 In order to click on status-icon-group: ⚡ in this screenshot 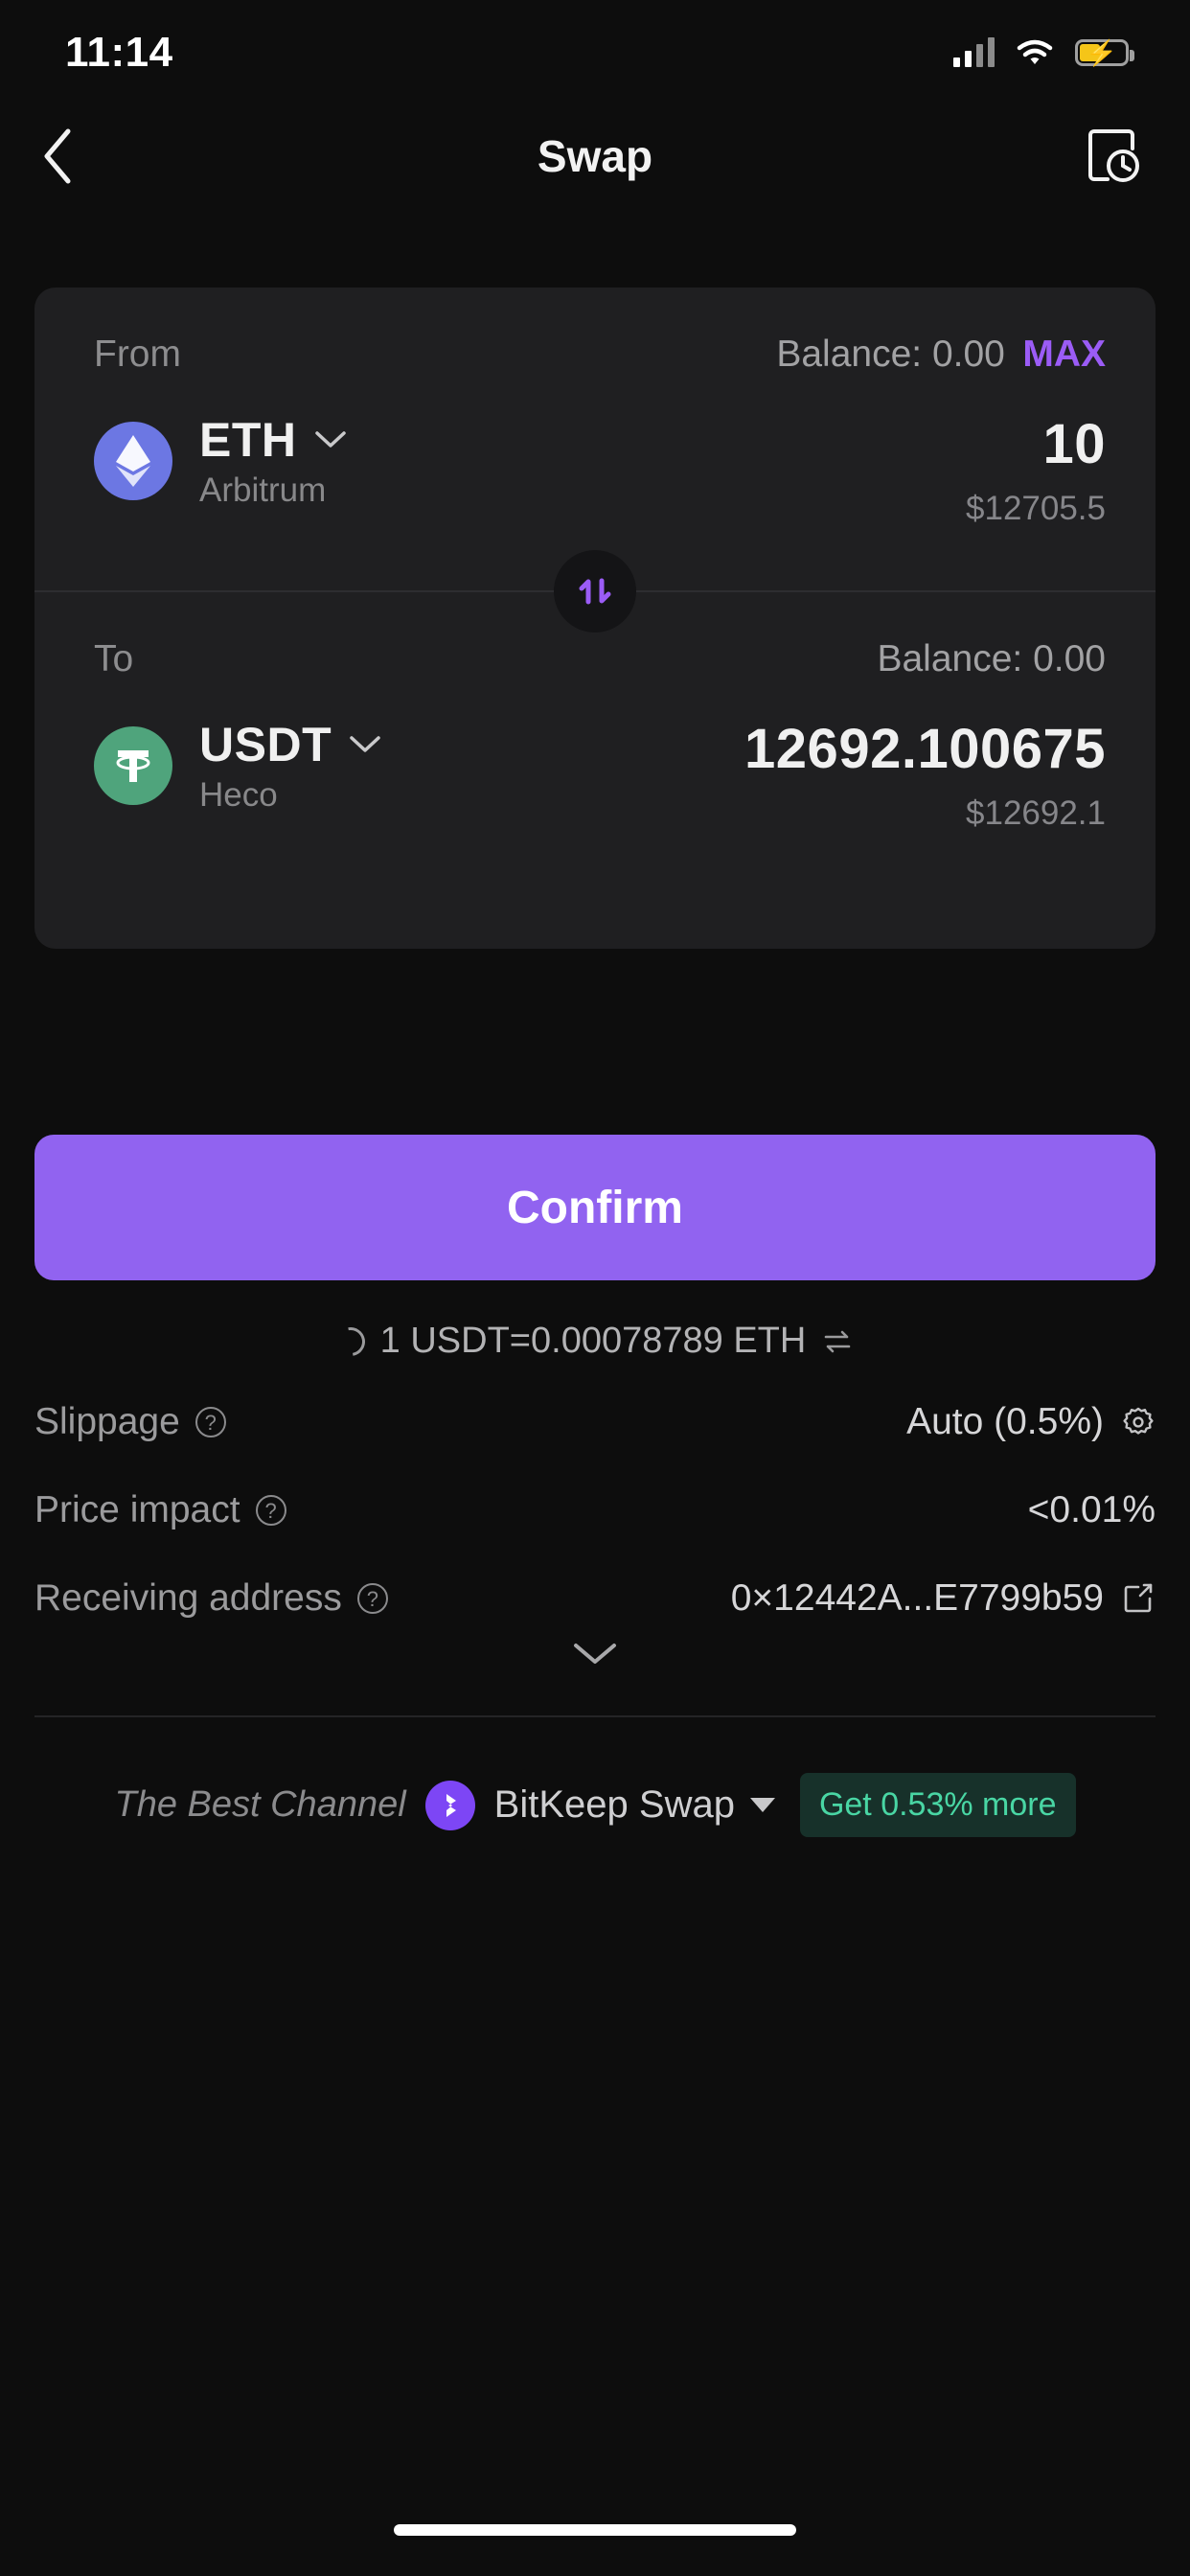, I will do `click(1043, 52)`.